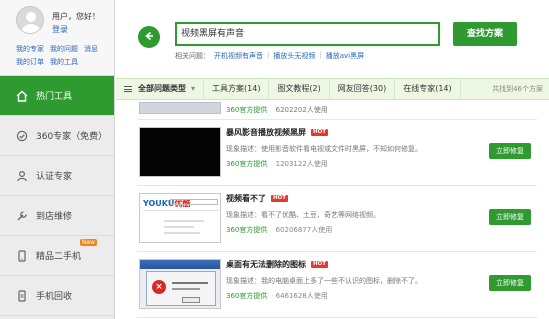 This screenshot has width=549, height=319. I want to click on result-meta: 360官方提供 60206877人使用, so click(356, 230).